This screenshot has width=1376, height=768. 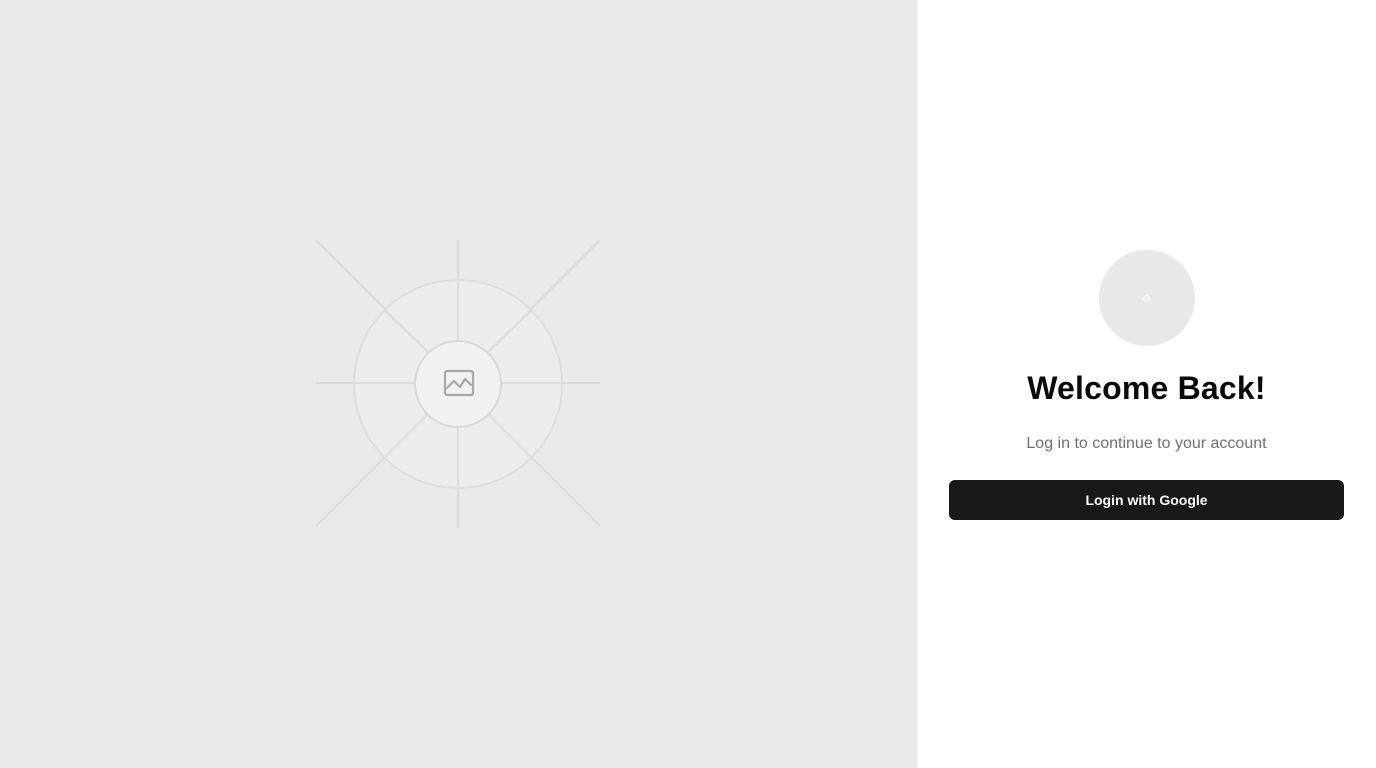 I want to click on login-with-google-button: Login with Google, so click(x=1146, y=500).